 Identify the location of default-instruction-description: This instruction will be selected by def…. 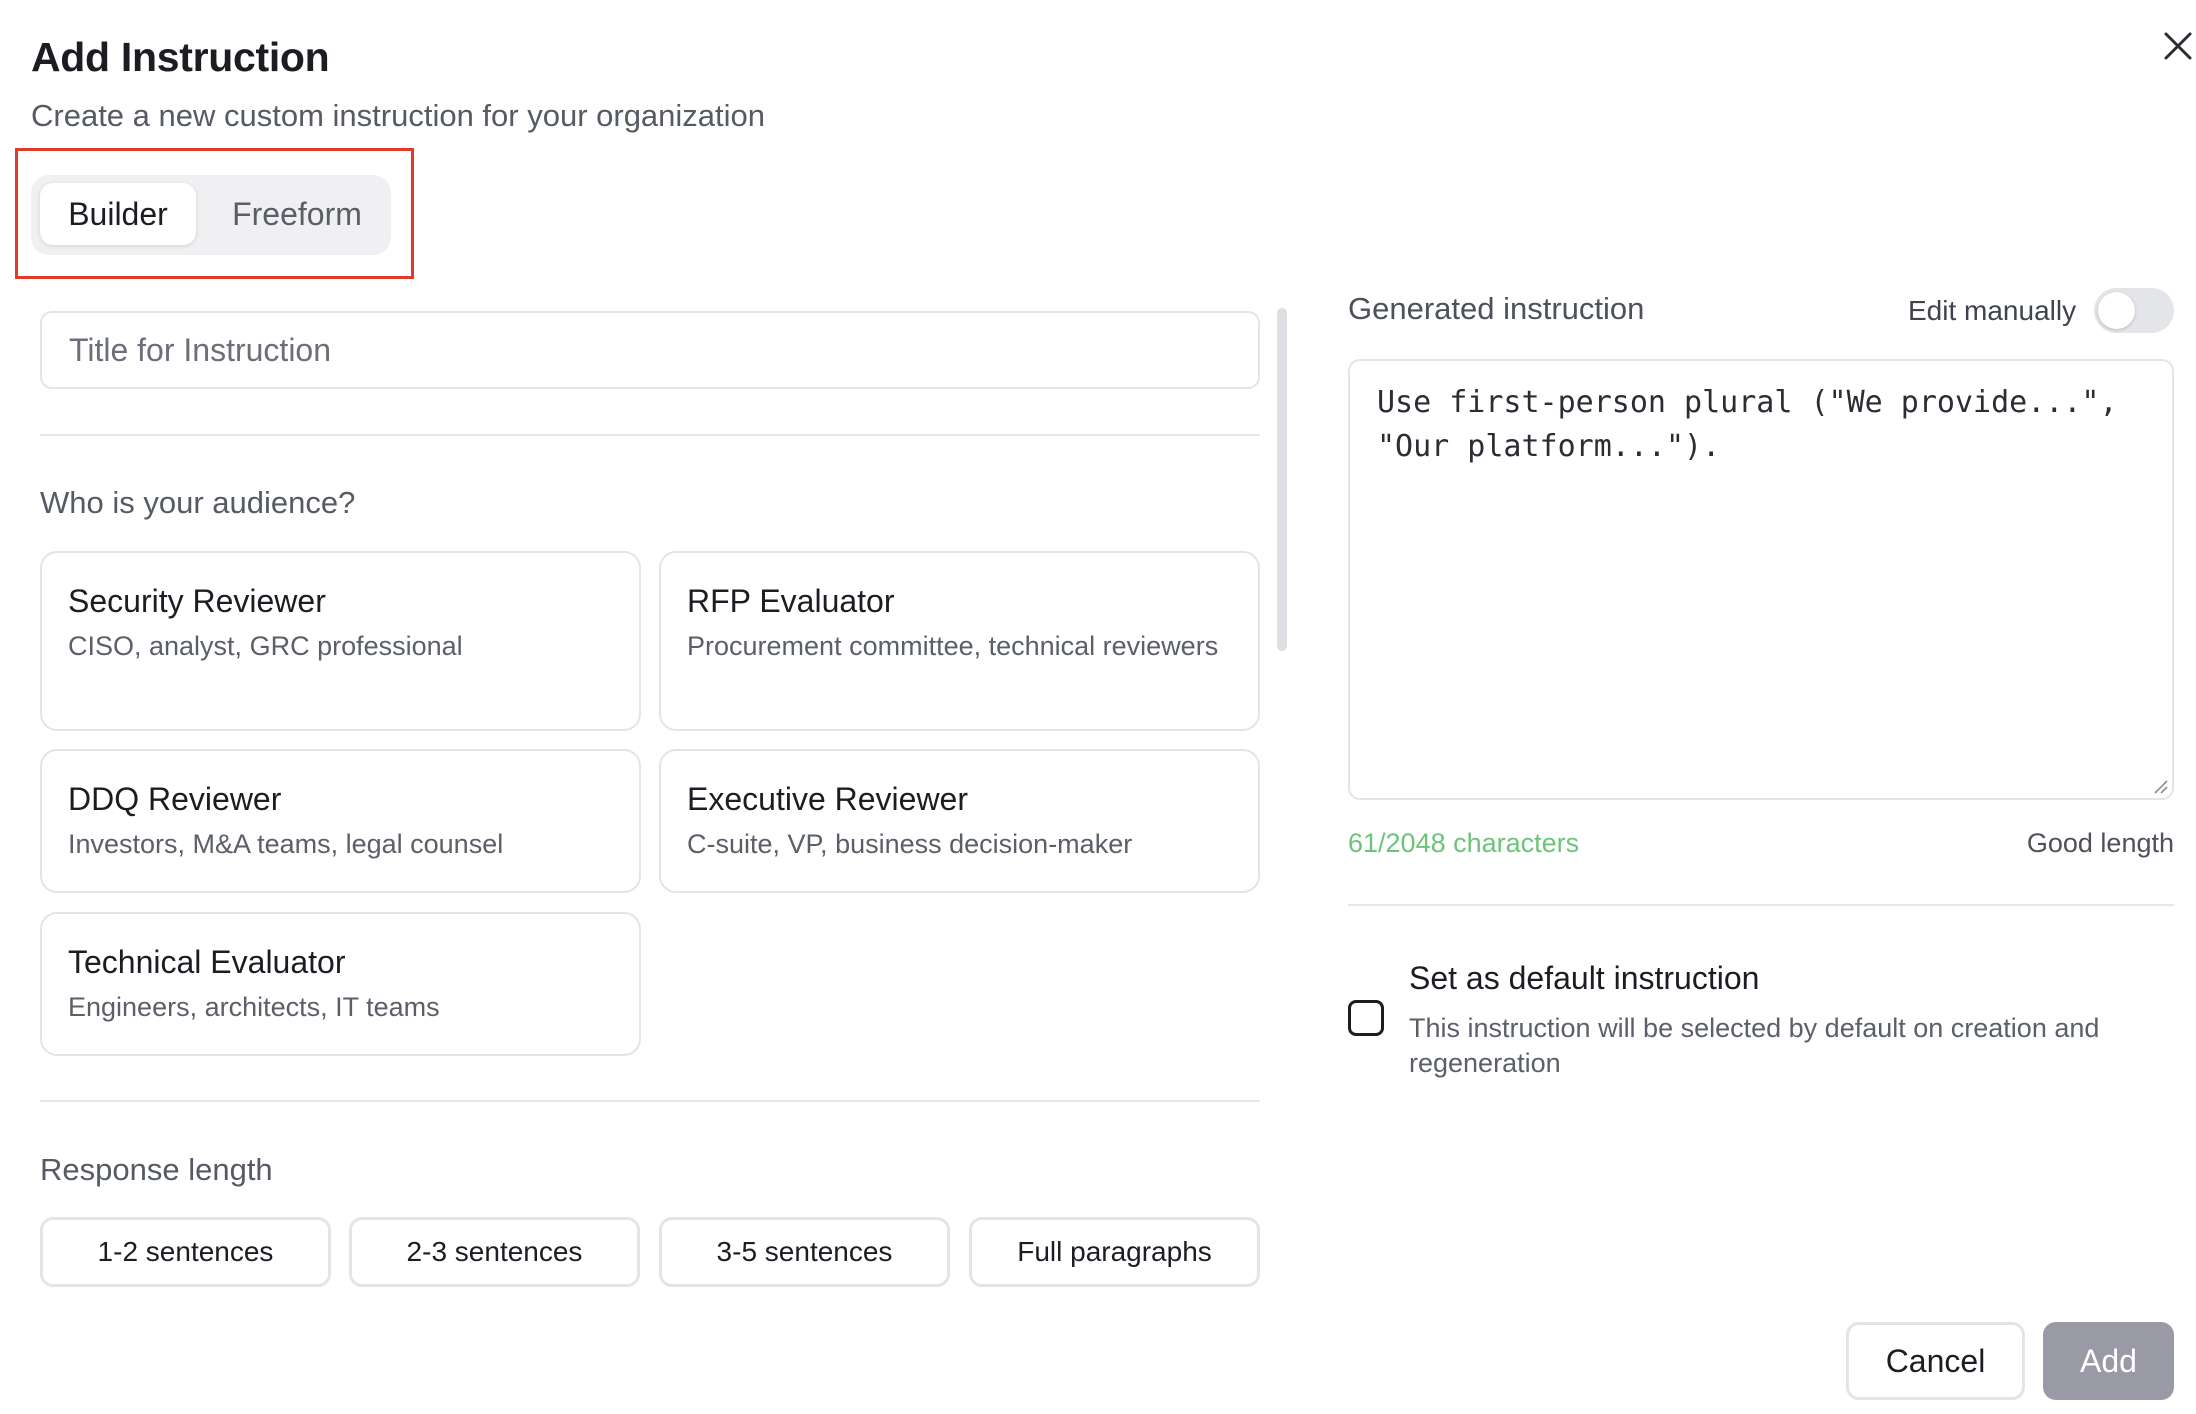
(1754, 1045).